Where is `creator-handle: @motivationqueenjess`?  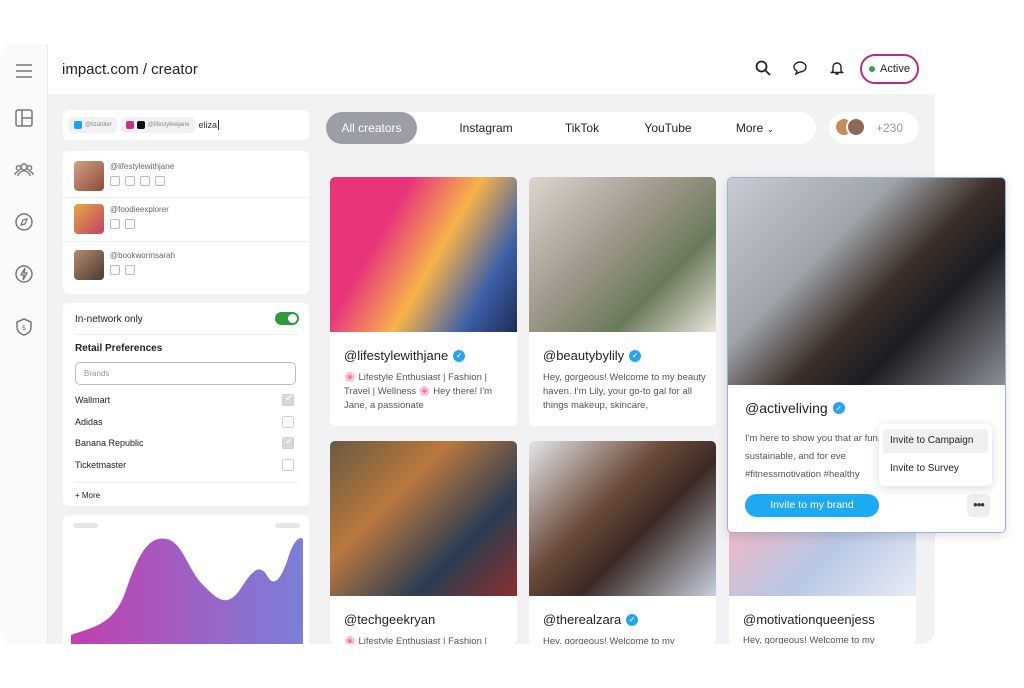
creator-handle: @motivationqueenjess is located at coordinates (809, 619).